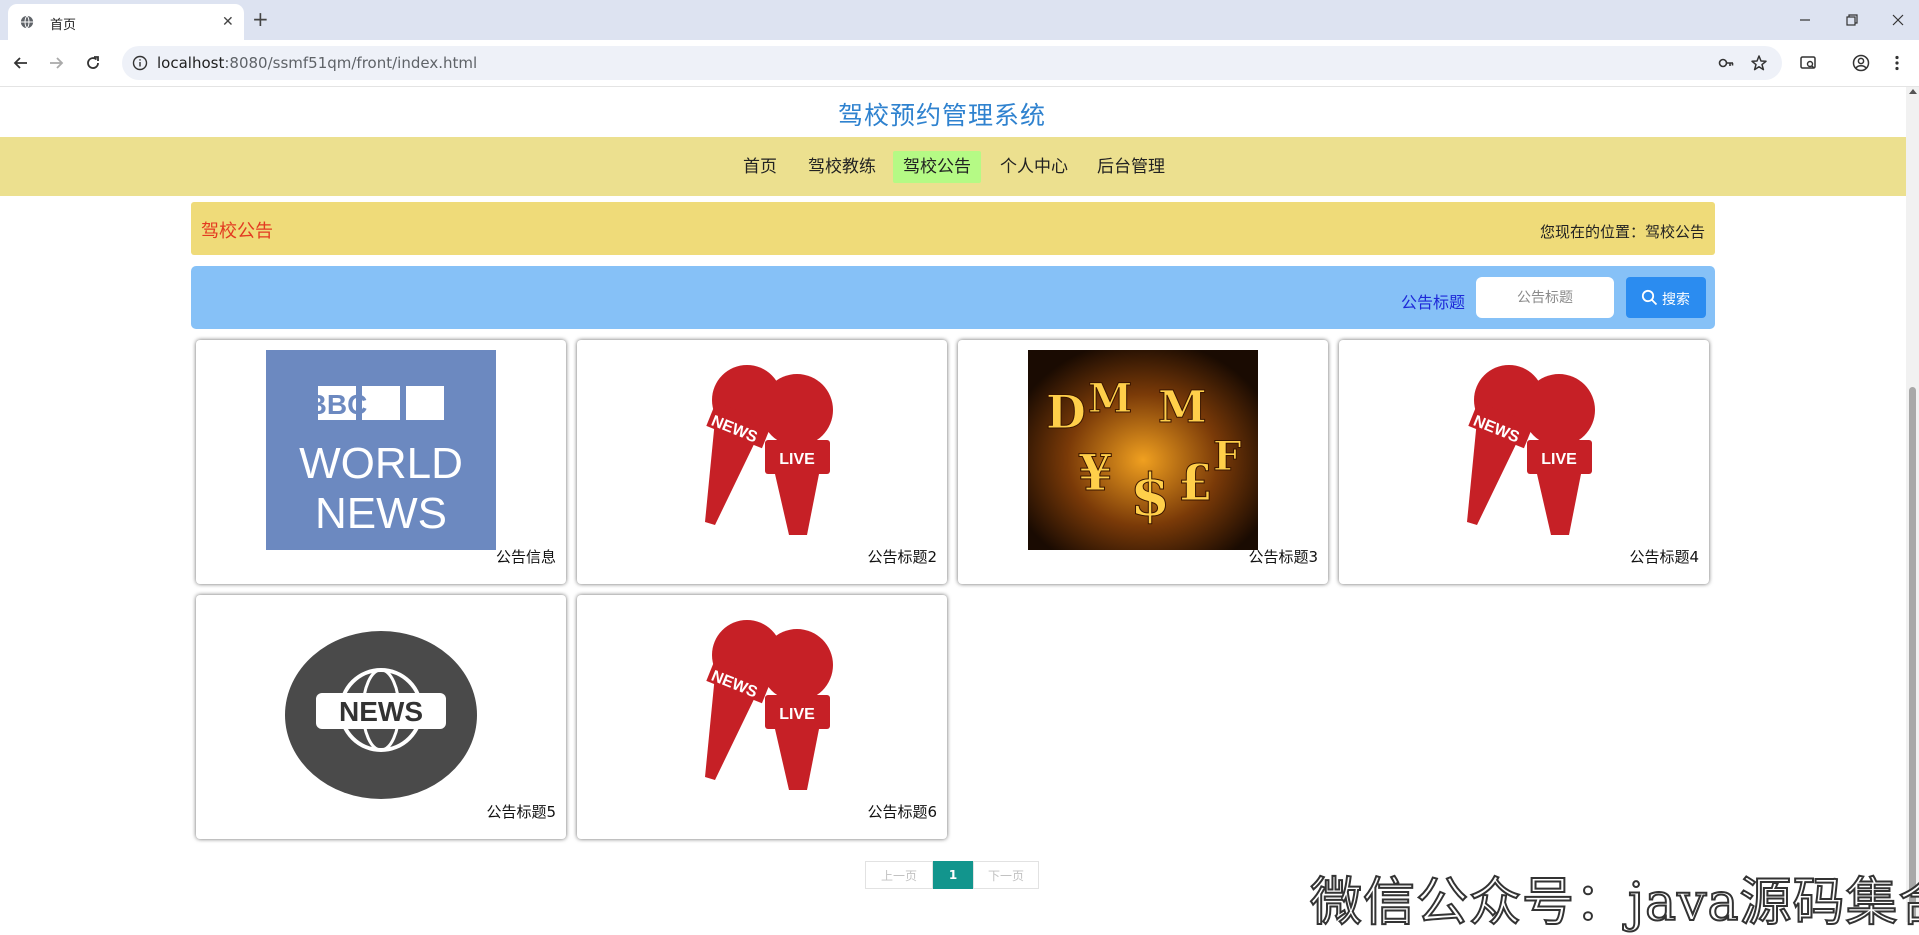 This screenshot has width=1919, height=935. I want to click on tab-search-icon, so click(1808, 63).